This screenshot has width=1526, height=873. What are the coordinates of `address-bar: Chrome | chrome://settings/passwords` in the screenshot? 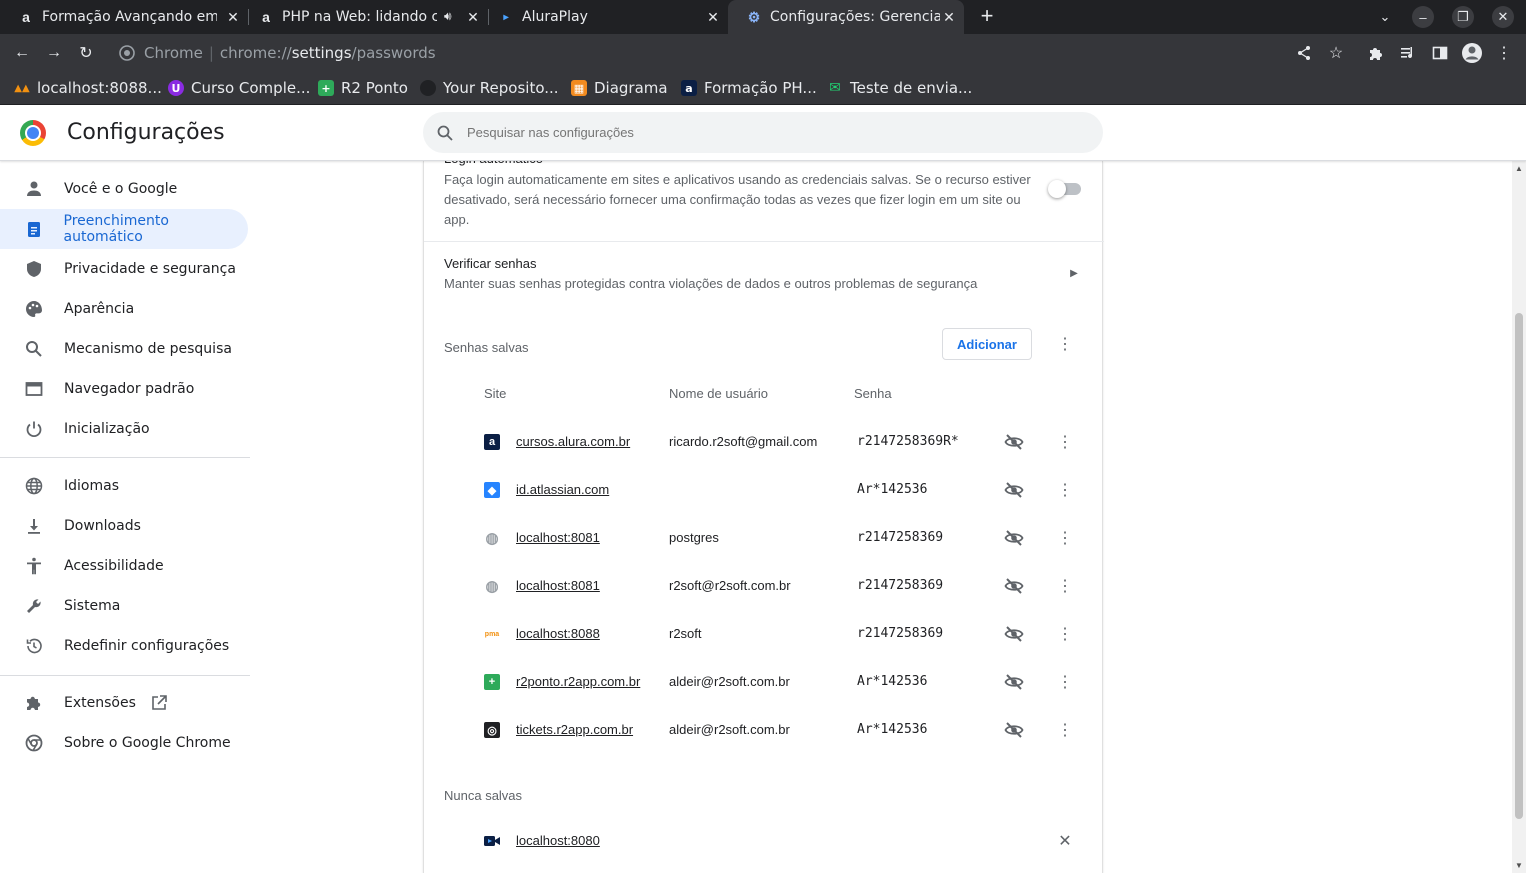 It's located at (718, 53).